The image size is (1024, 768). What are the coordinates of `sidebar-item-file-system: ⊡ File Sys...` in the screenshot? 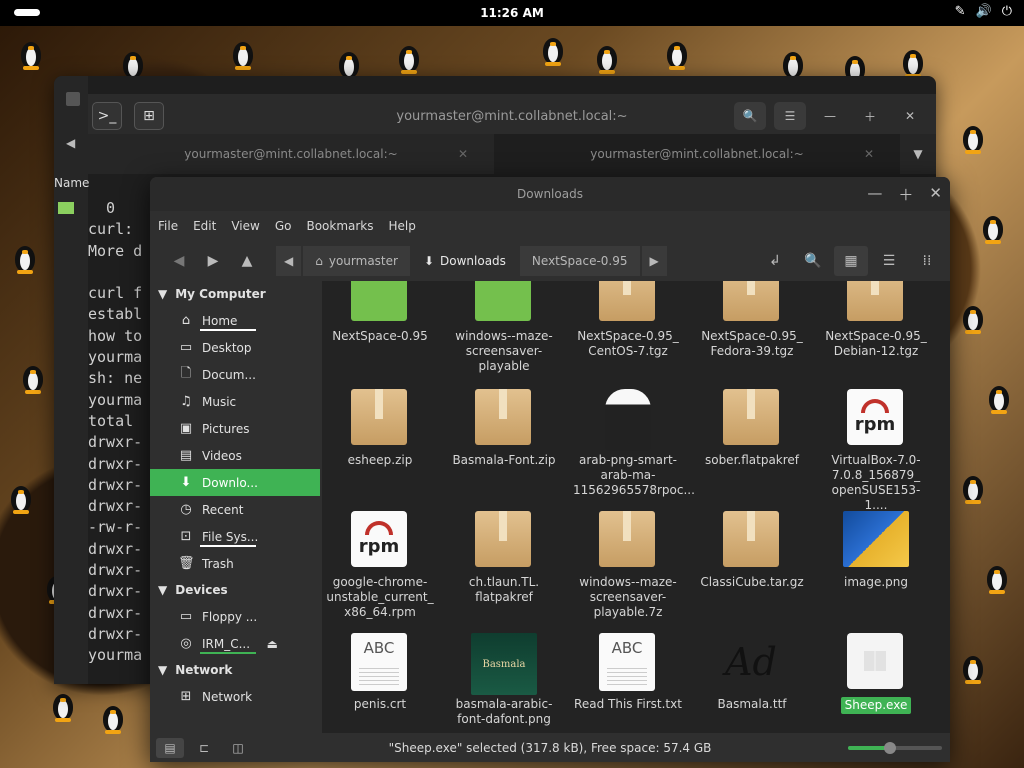 It's located at (235, 536).